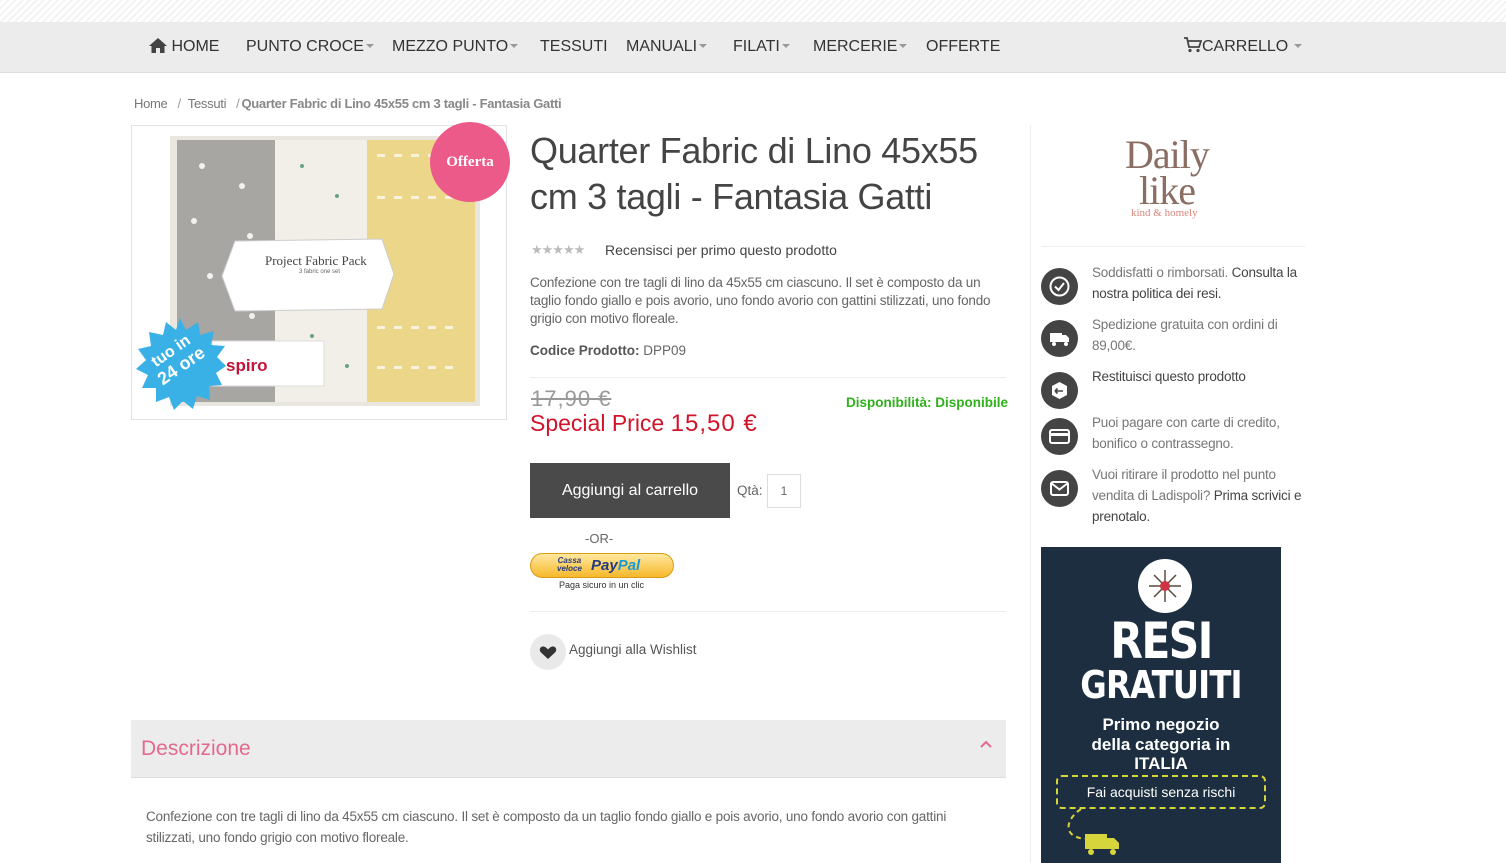  What do you see at coordinates (558, 249) in the screenshot?
I see `rating-stars: ★★★★★` at bounding box center [558, 249].